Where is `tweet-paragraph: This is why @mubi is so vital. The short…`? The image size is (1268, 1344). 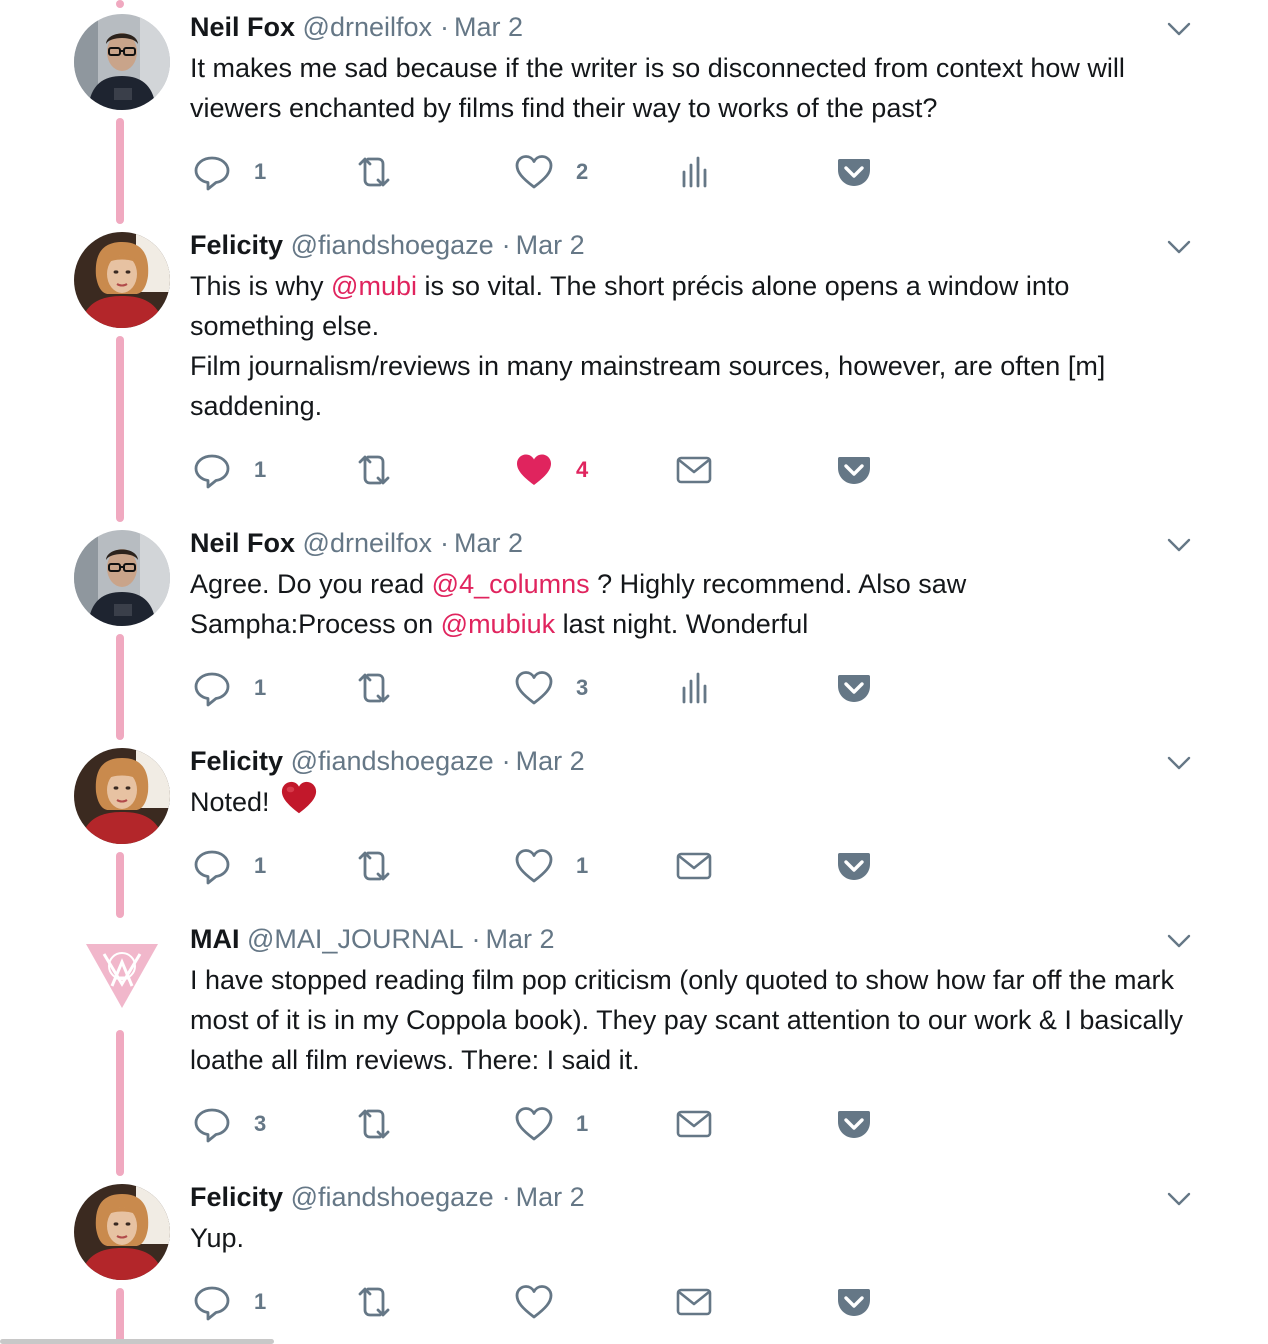 tweet-paragraph: This is why @mubi is so vital. The short… is located at coordinates (695, 306).